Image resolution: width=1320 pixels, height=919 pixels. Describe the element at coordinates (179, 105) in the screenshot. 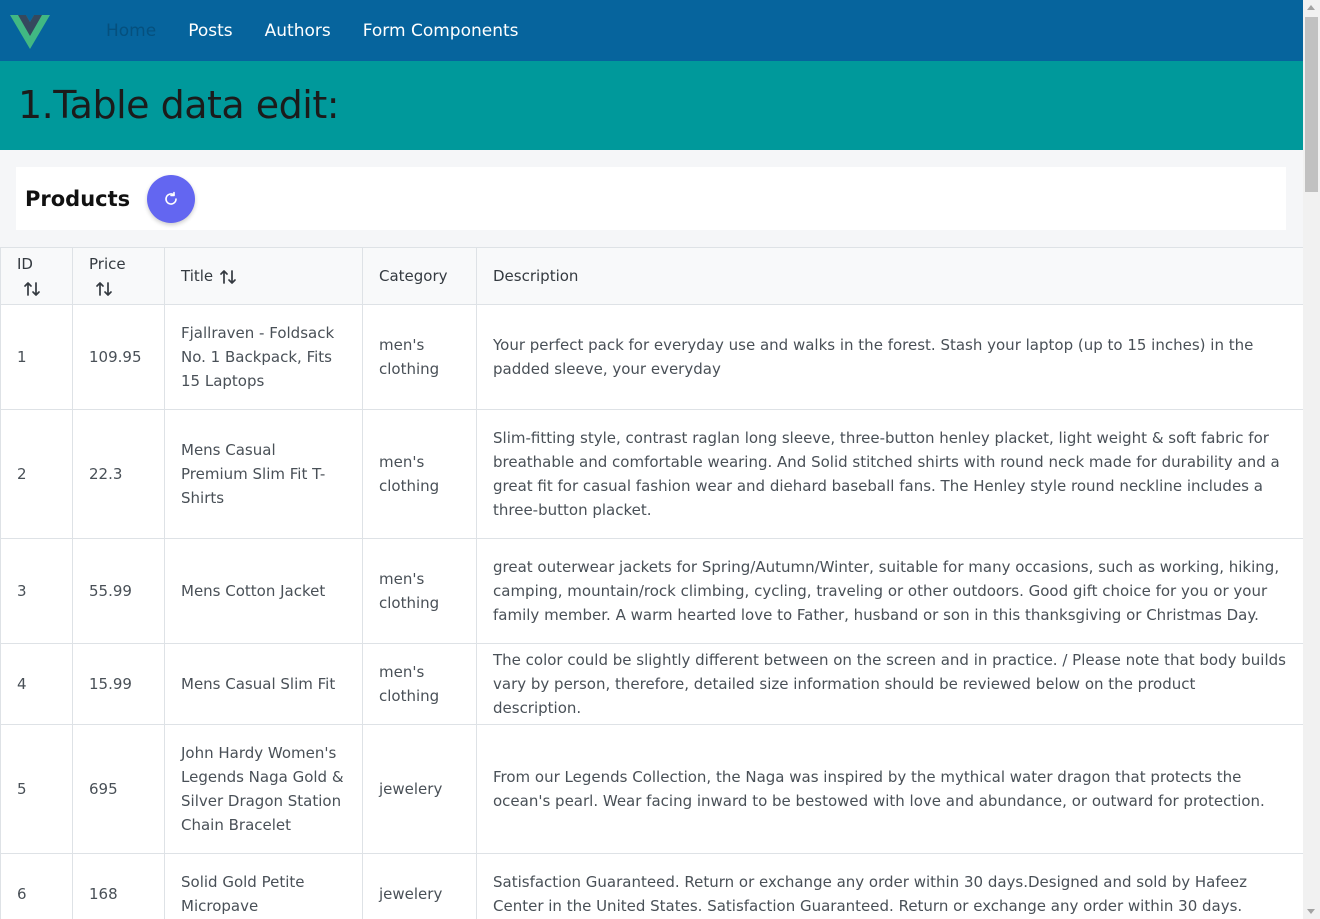

I see `page-title: 1.Table data edit:` at that location.